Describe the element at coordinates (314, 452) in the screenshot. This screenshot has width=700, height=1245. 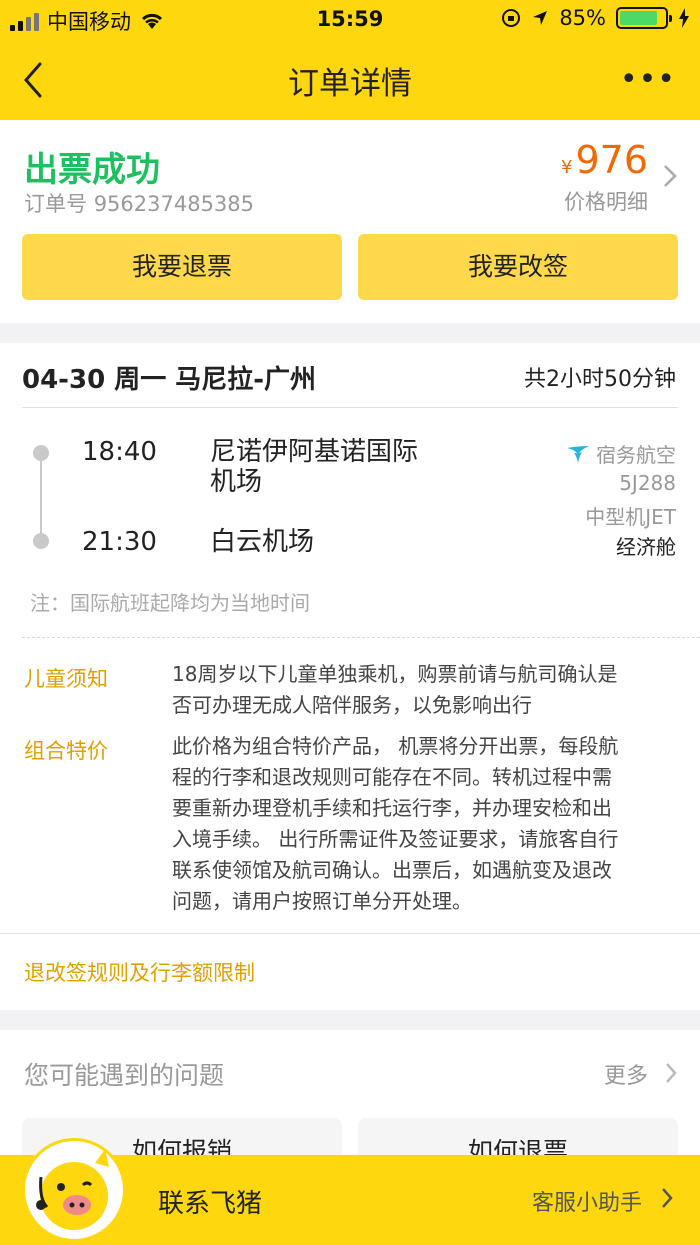
I see `departure-airport-line1: 尼诺伊阿基诺国际` at that location.